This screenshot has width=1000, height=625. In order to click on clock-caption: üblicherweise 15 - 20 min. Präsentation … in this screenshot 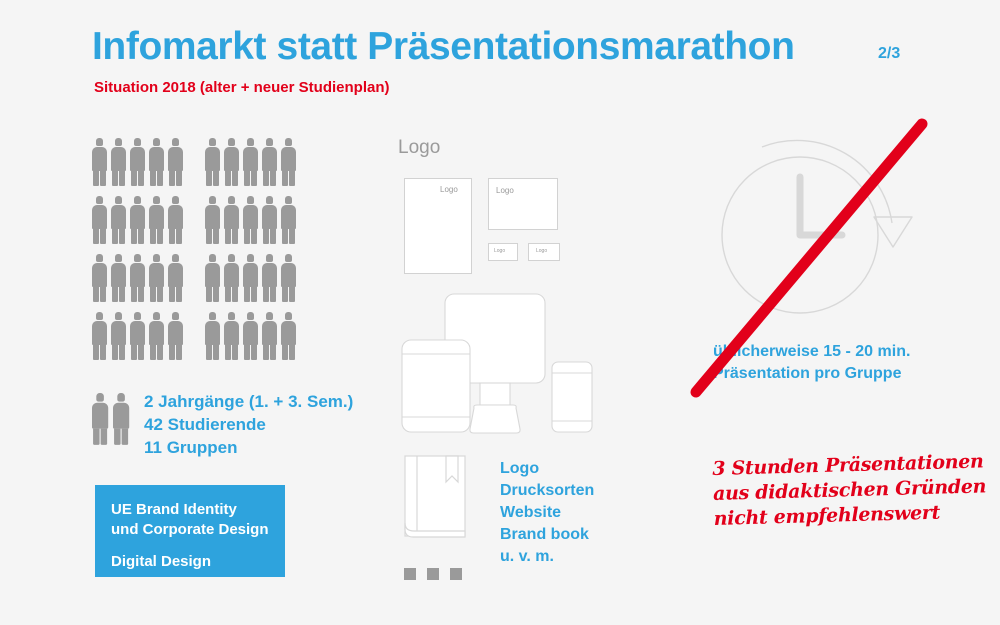, I will do `click(811, 363)`.